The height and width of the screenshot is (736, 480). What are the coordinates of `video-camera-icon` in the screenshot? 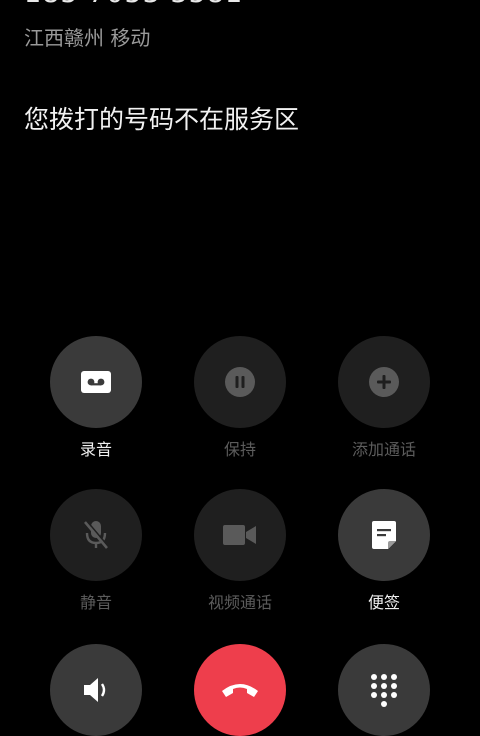 It's located at (240, 535).